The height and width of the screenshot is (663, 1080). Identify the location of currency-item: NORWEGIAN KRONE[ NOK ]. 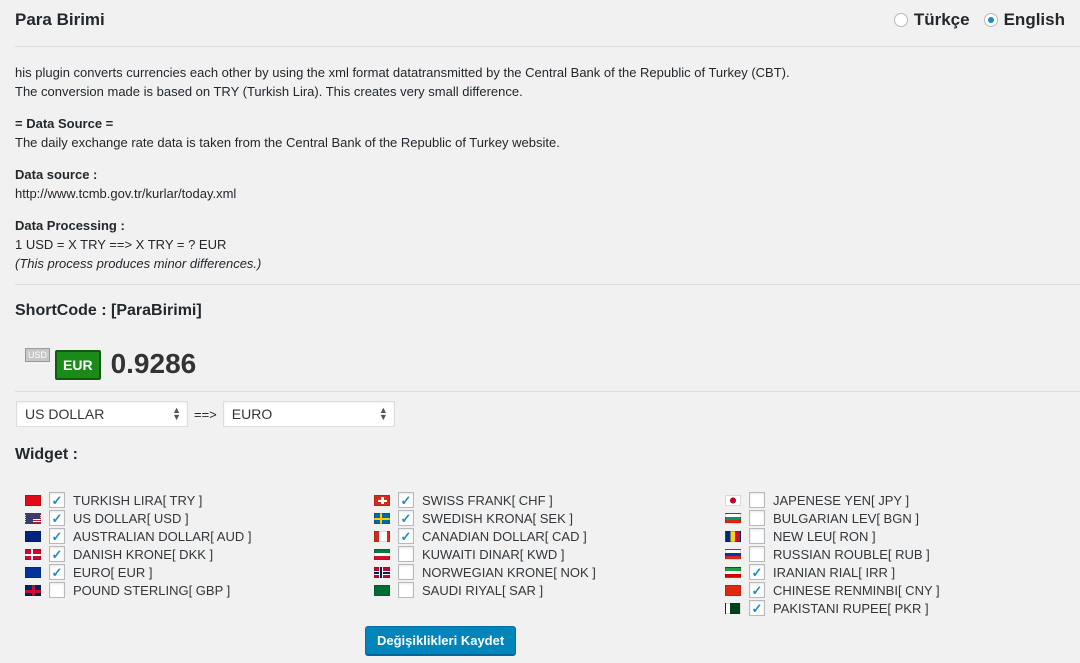
(485, 572).